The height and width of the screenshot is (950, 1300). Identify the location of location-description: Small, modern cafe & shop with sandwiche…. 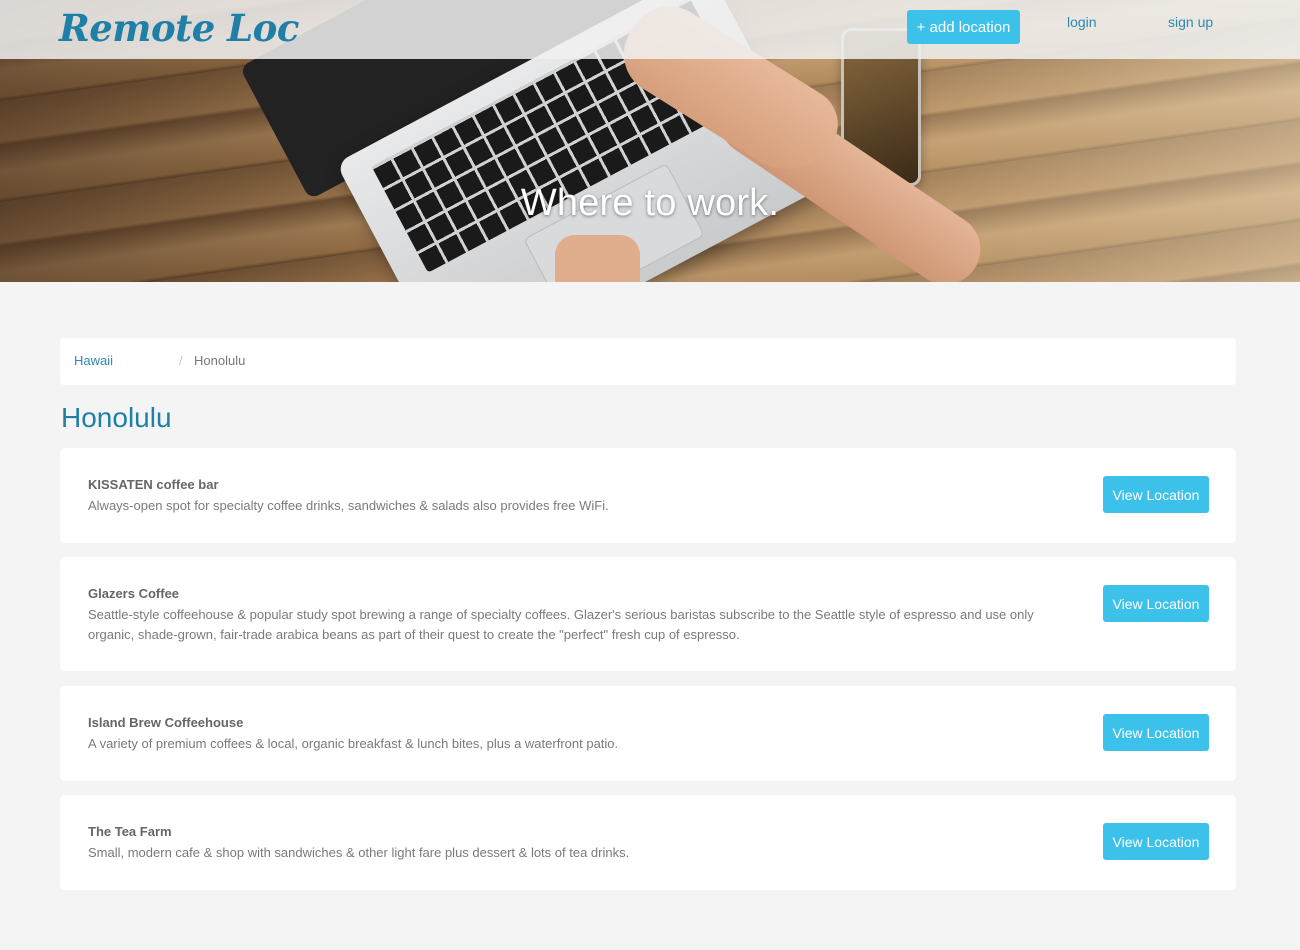
(359, 852).